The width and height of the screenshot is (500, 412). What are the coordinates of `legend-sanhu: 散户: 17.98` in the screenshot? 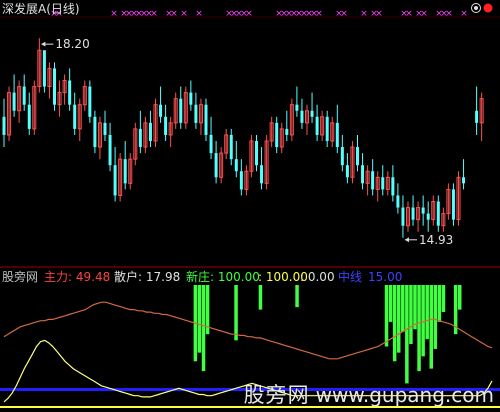 It's located at (147, 277).